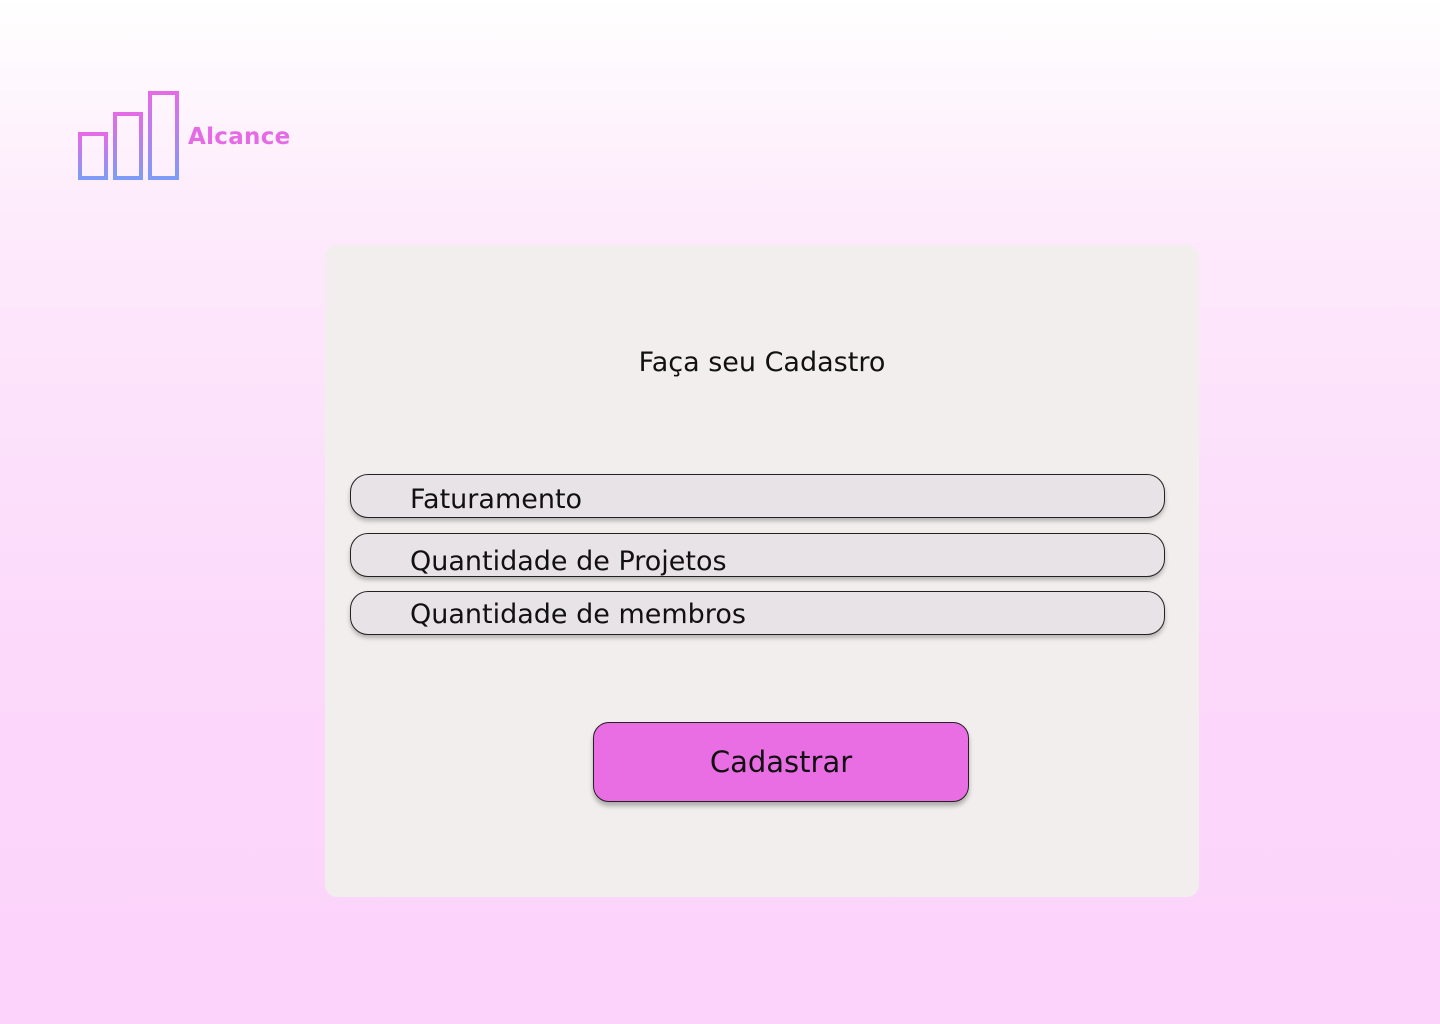  What do you see at coordinates (129, 136) in the screenshot?
I see `bar-chart-logo-icon` at bounding box center [129, 136].